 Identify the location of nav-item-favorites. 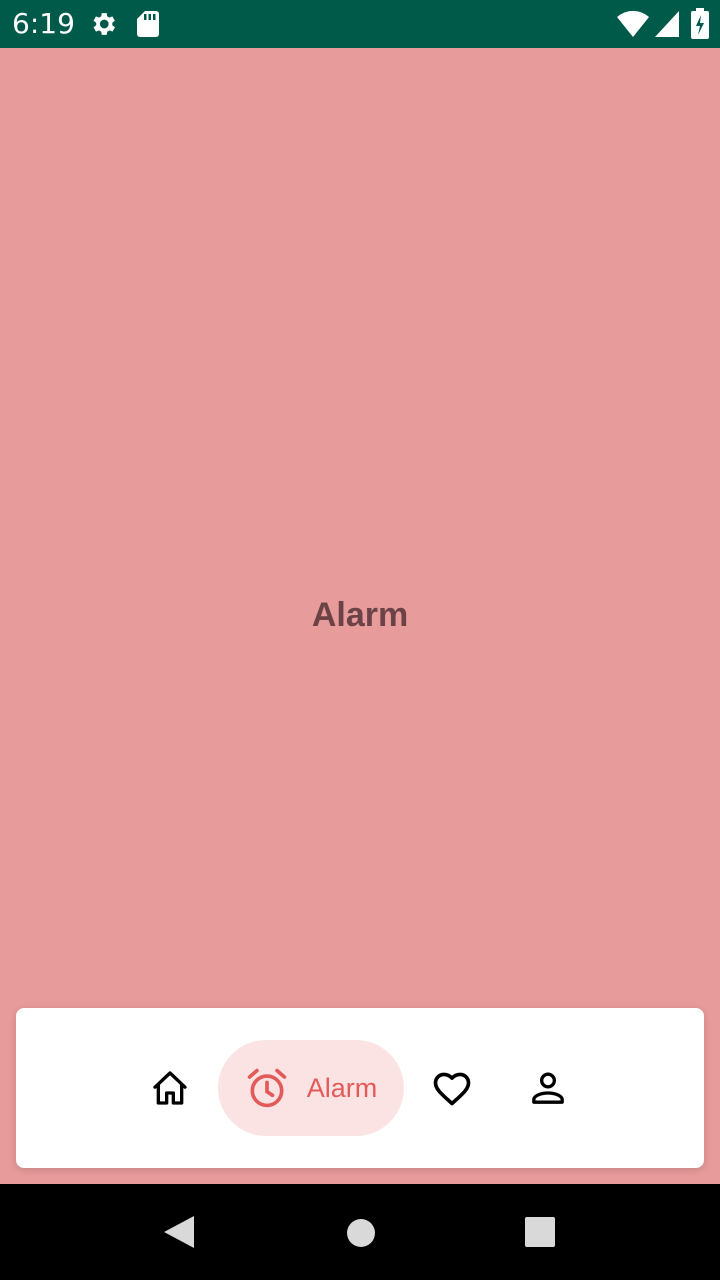
(452, 1088).